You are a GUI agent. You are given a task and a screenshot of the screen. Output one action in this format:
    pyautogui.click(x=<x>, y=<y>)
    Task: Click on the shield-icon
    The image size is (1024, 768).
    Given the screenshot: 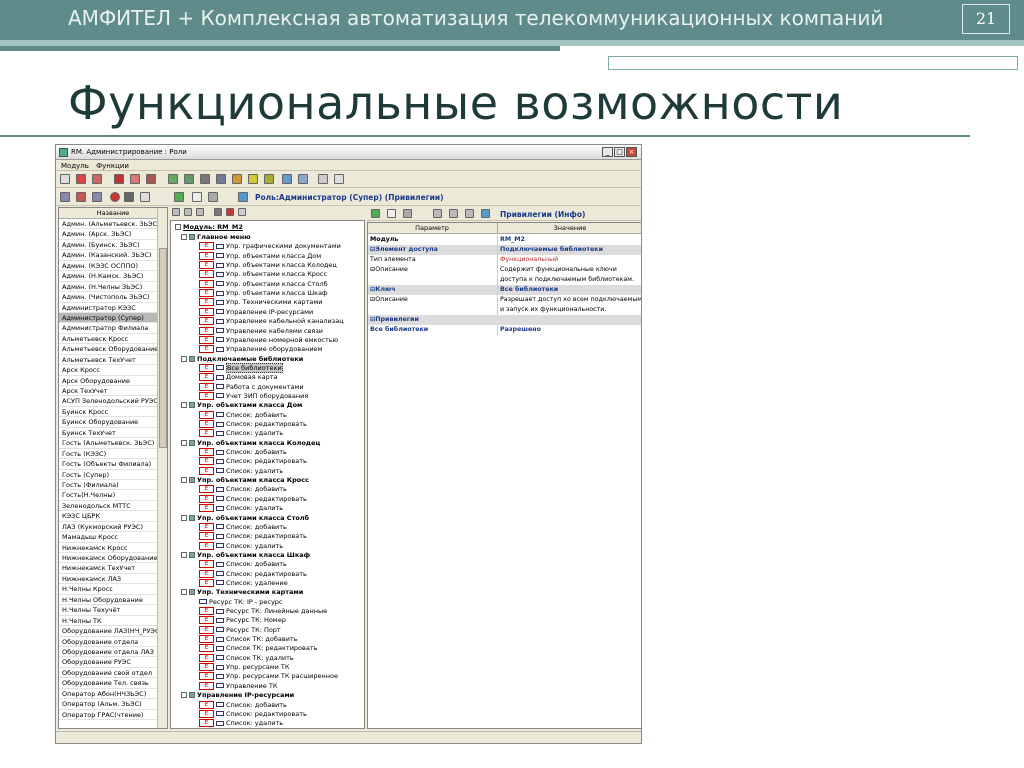 What is the action you would take?
    pyautogui.click(x=119, y=179)
    